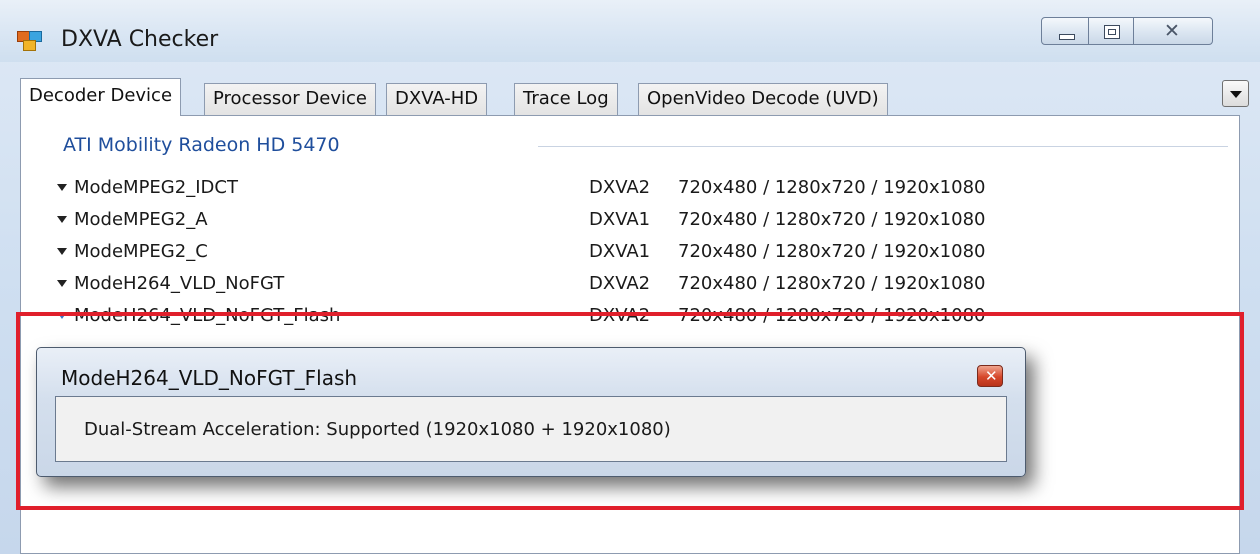 This screenshot has height=554, width=1260. Describe the element at coordinates (437, 99) in the screenshot. I see `tab-dxva-hd: DXVA-HD` at that location.